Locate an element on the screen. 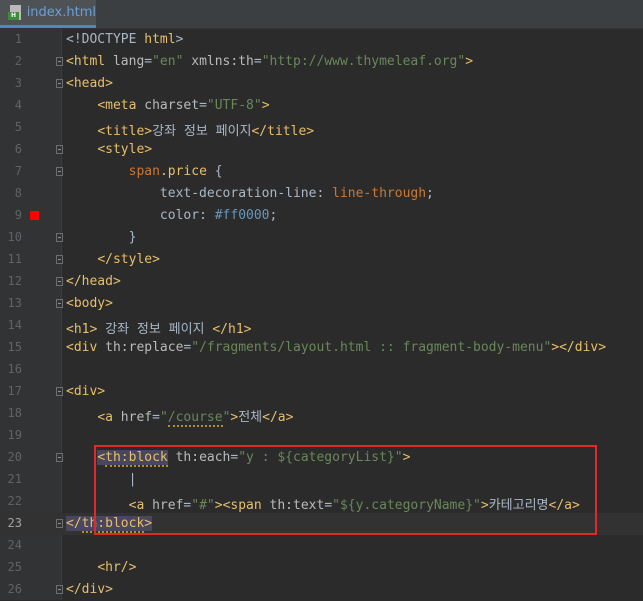 The width and height of the screenshot is (643, 601). code-line: 8 text-decoration-line: line-through; is located at coordinates (321, 194).